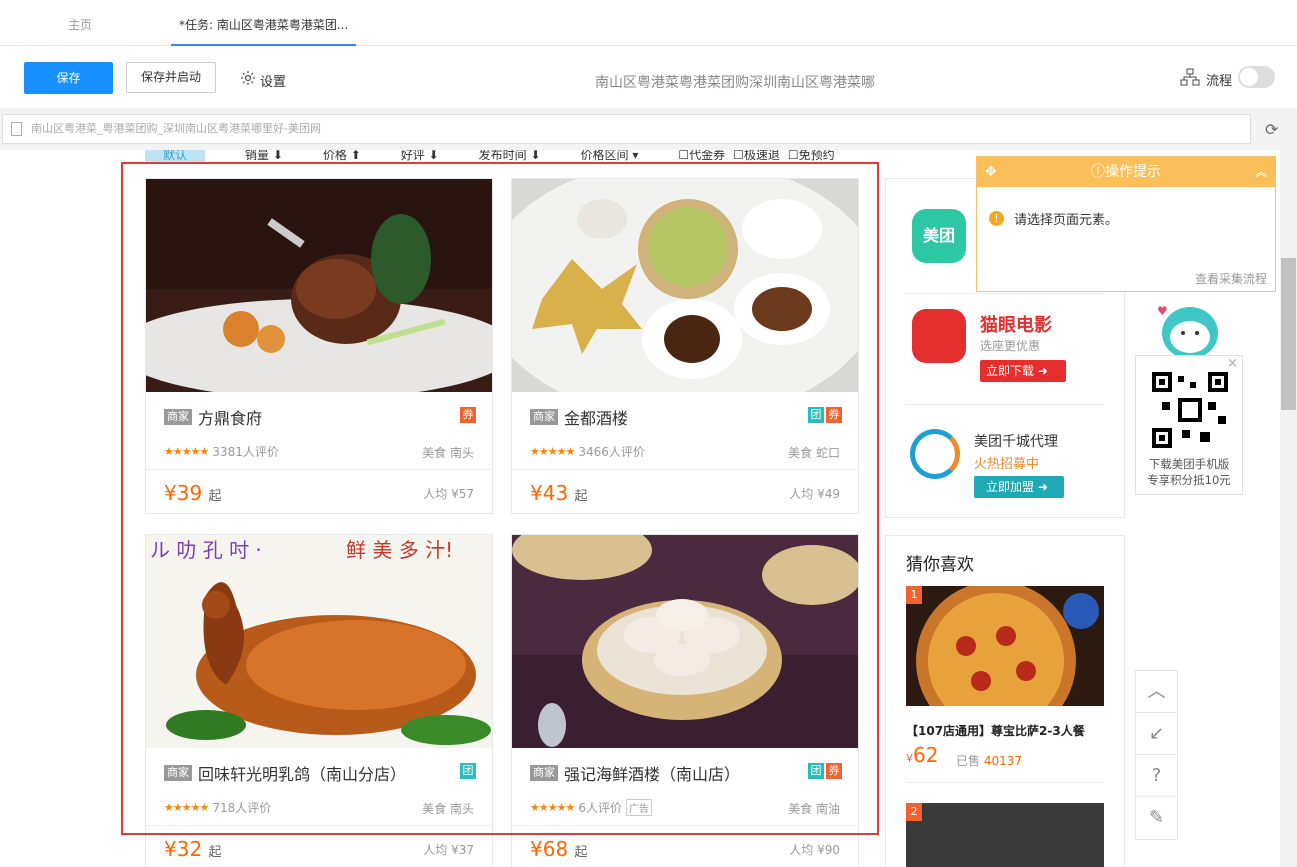 The image size is (1297, 867). I want to click on sort-price: 价格 ⬆, so click(342, 157).